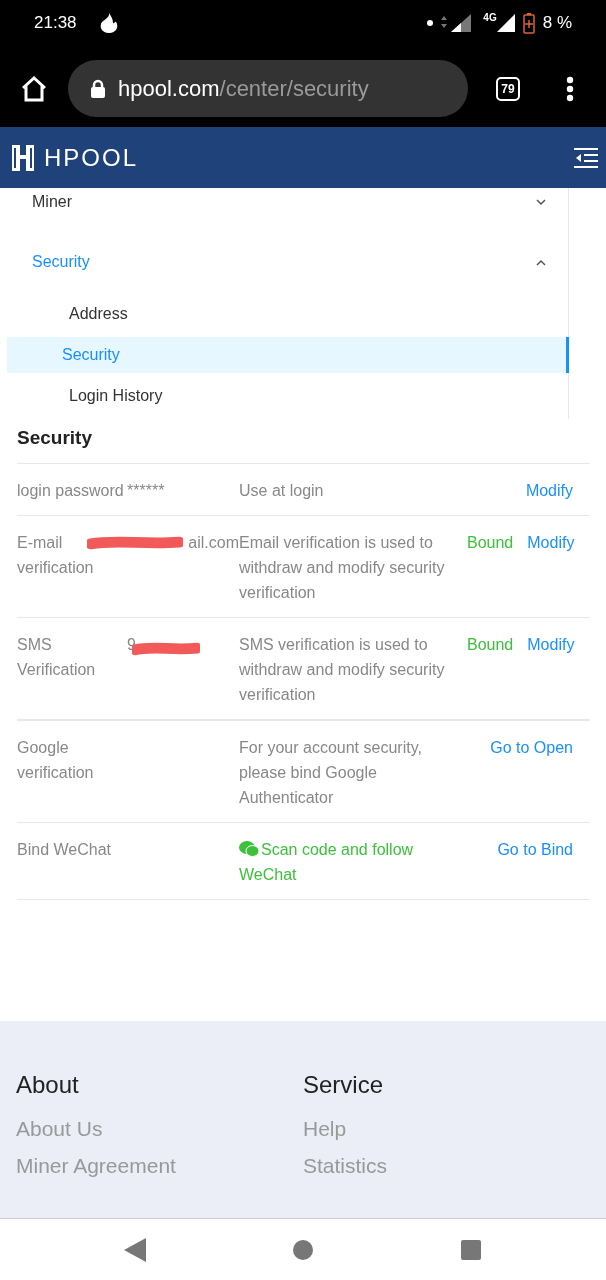 The width and height of the screenshot is (606, 1280). Describe the element at coordinates (508, 88) in the screenshot. I see `tab-count-button: 79` at that location.